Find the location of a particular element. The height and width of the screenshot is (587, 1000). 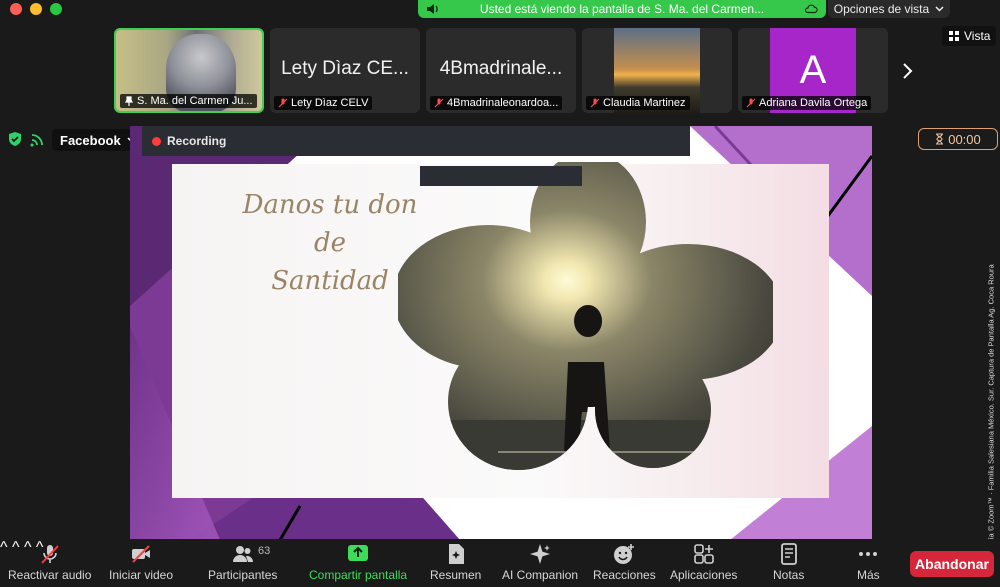

view-options-button: Opciones de vista is located at coordinates (889, 9).